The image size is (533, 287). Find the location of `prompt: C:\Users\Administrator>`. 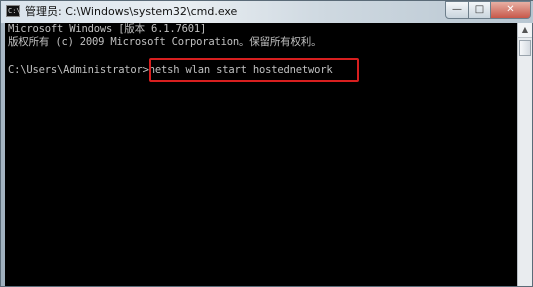

prompt: C:\Users\Administrator> is located at coordinates (78, 70).